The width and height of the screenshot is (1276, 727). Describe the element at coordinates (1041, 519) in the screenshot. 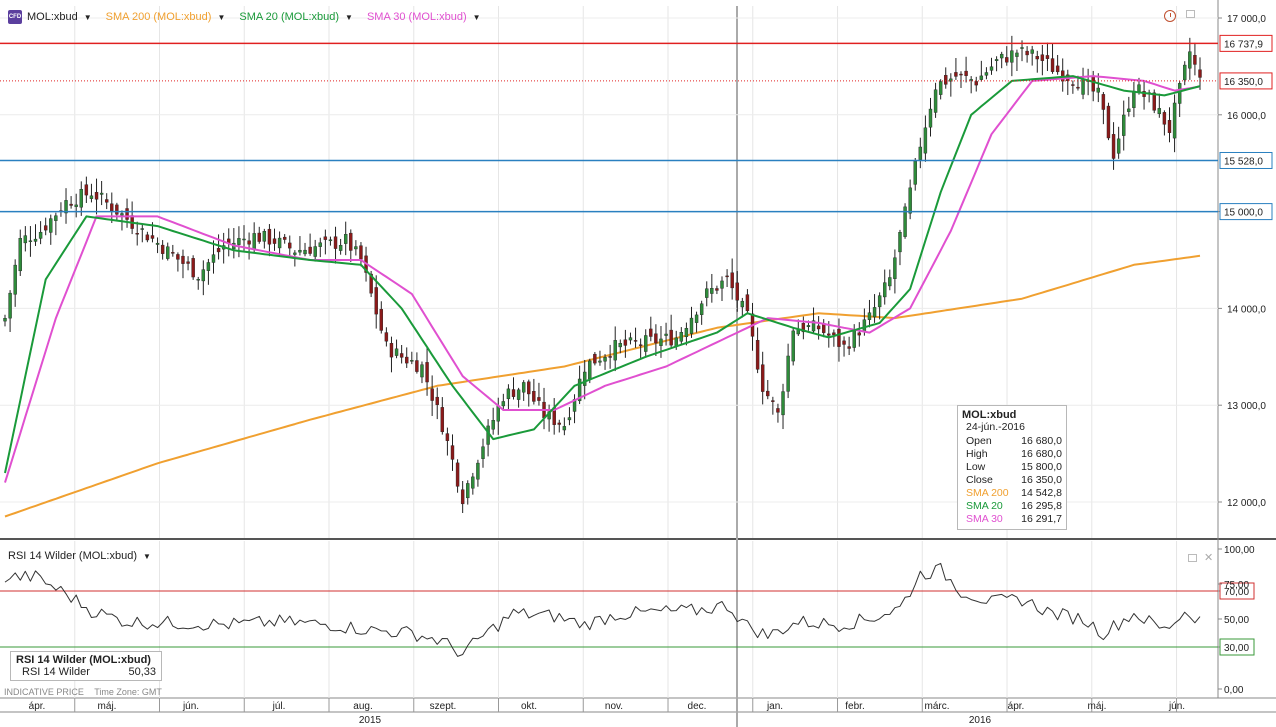

I see `infobox-value: 16 291,7` at that location.